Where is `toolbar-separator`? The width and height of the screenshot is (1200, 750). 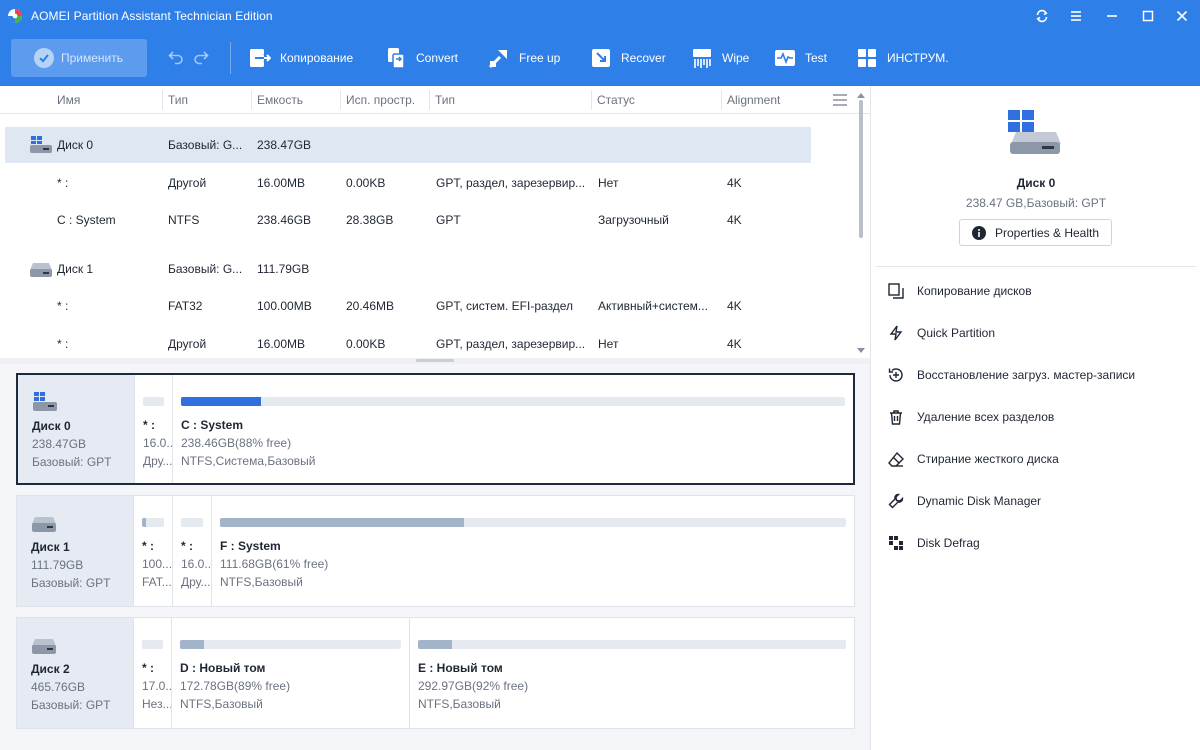
toolbar-separator is located at coordinates (230, 58).